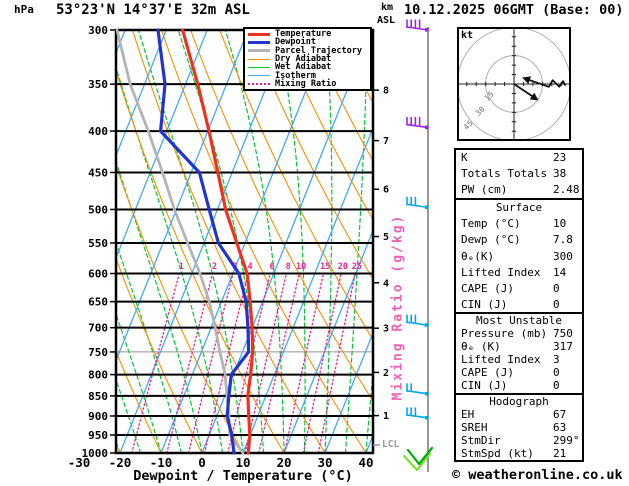 The height and width of the screenshot is (486, 629). Describe the element at coordinates (521, 224) in the screenshot. I see `table-row: Temp (°C) 10` at that location.